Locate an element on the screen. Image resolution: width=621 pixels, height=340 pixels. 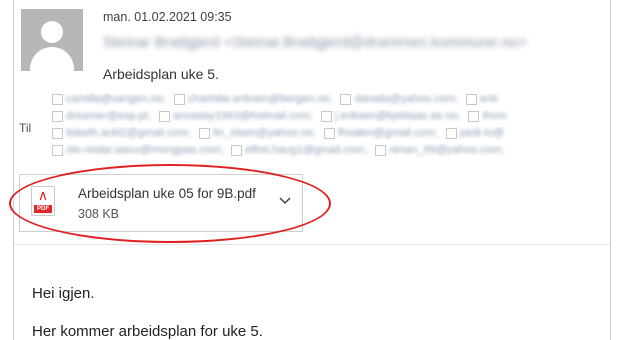
recipient-item: thom is located at coordinates (487, 116).